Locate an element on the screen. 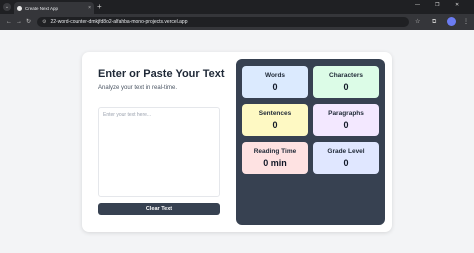 The image size is (474, 253). text-input is located at coordinates (159, 152).